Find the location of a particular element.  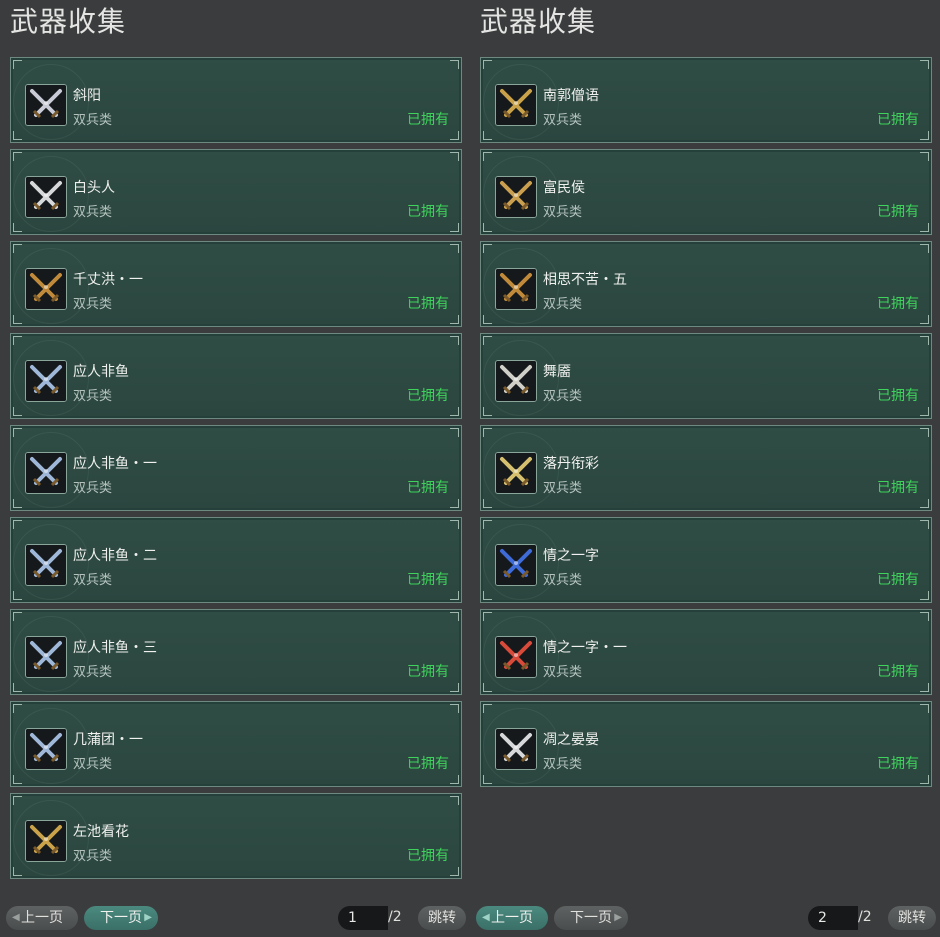

panel-title: 武器收集 is located at coordinates (68, 21).